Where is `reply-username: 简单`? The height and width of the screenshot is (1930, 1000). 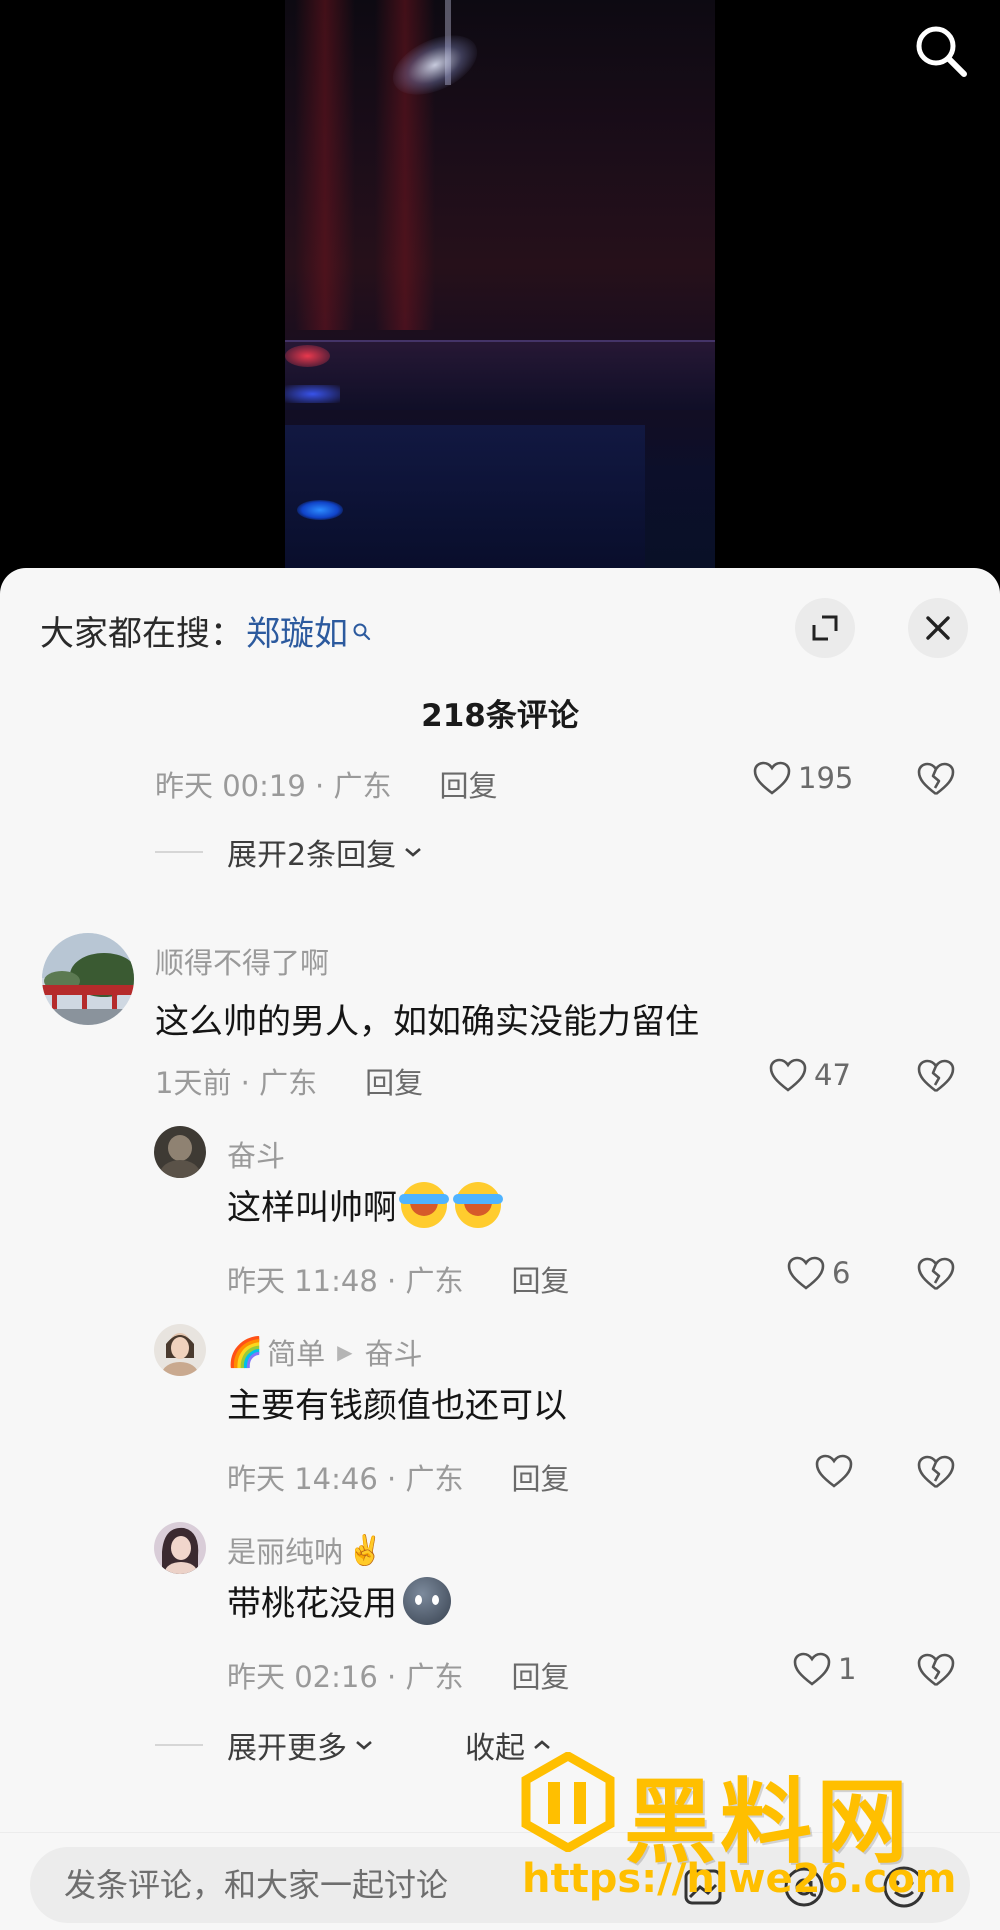 reply-username: 简单 is located at coordinates (296, 1352).